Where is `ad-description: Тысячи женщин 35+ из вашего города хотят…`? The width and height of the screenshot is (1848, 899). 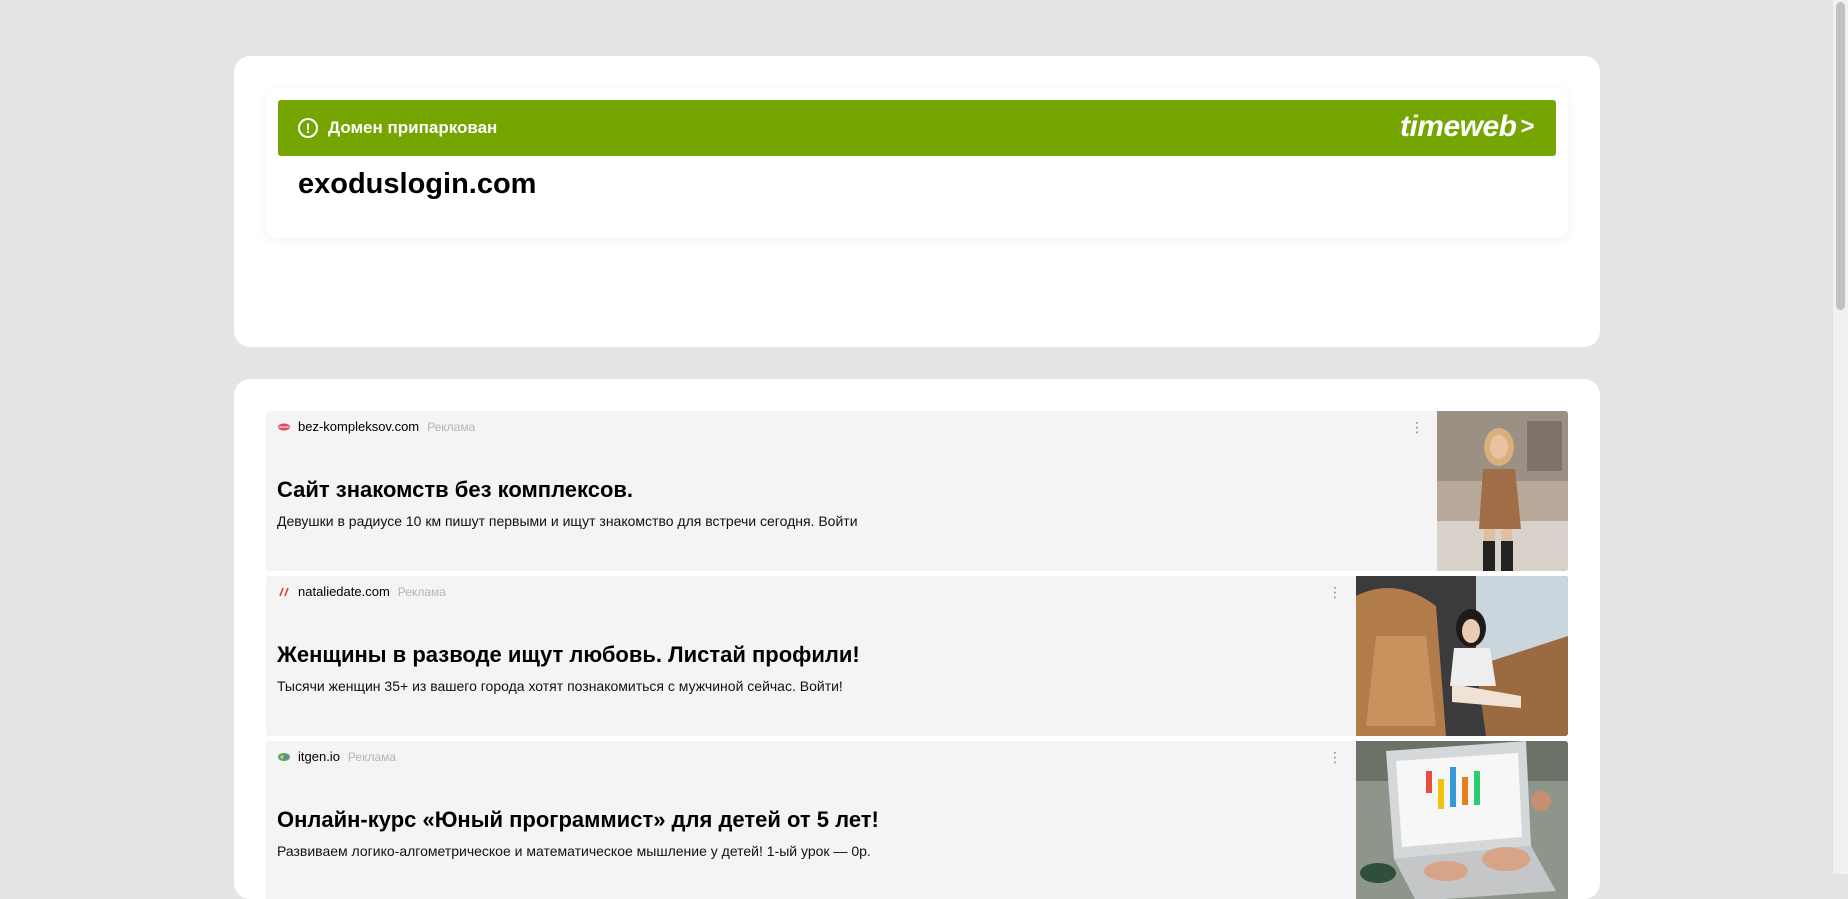 ad-description: Тысячи женщин 35+ из вашего города хотят… is located at coordinates (560, 686).